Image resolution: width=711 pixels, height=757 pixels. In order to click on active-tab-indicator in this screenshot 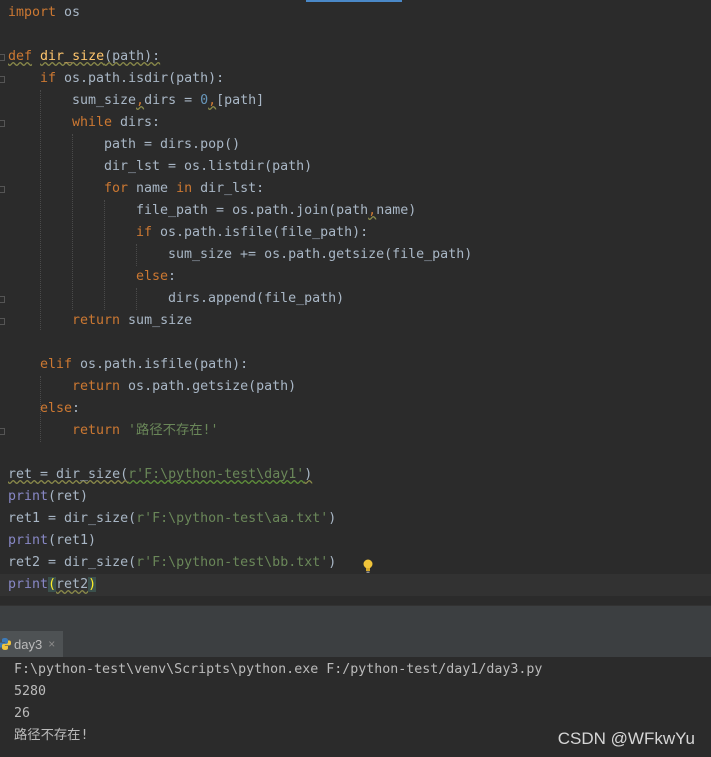, I will do `click(354, 1)`.